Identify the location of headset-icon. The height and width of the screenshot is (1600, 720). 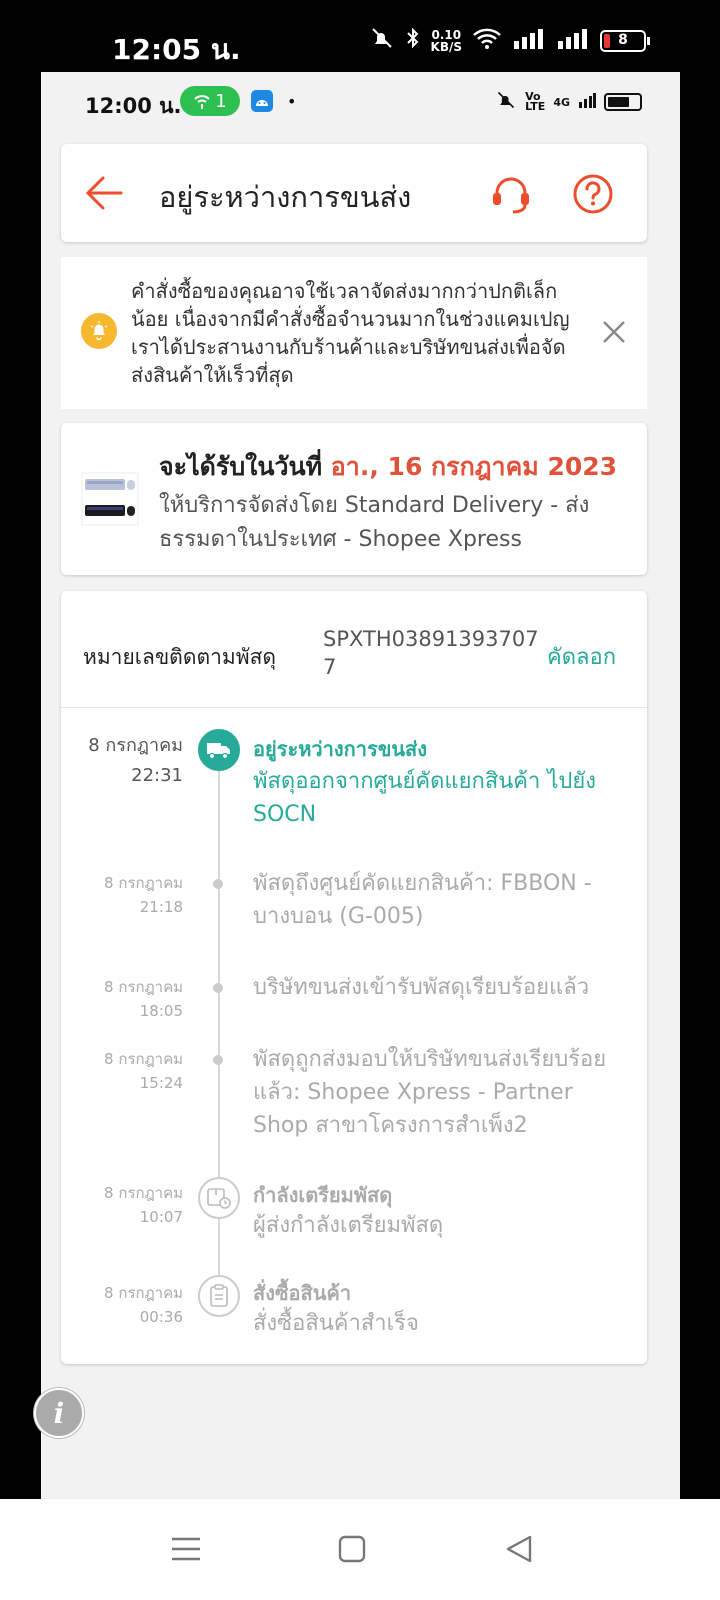
(511, 195).